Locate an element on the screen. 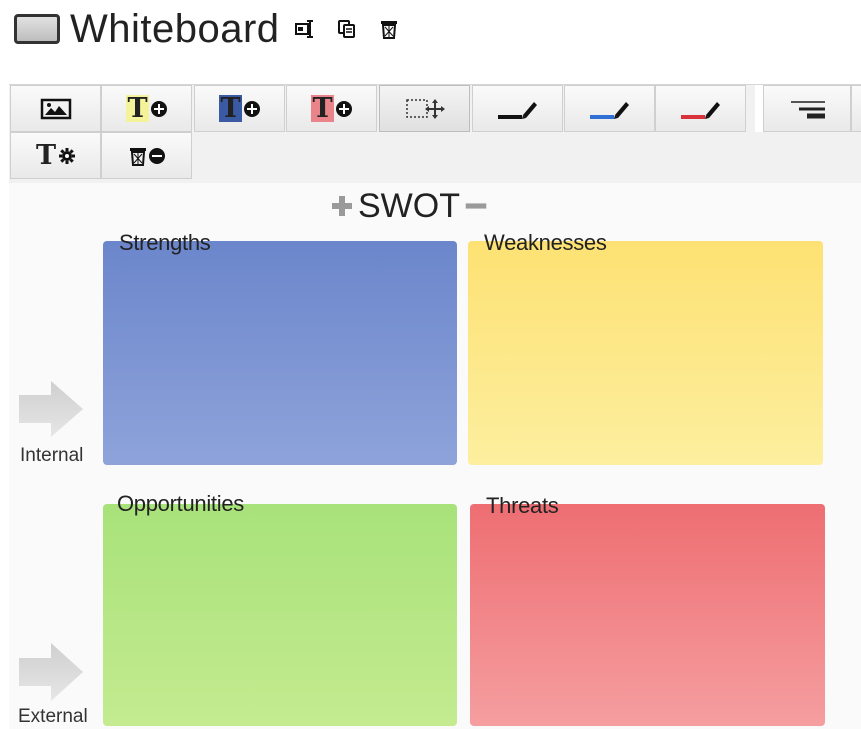 The width and height of the screenshot is (861, 729). copy-button is located at coordinates (347, 29).